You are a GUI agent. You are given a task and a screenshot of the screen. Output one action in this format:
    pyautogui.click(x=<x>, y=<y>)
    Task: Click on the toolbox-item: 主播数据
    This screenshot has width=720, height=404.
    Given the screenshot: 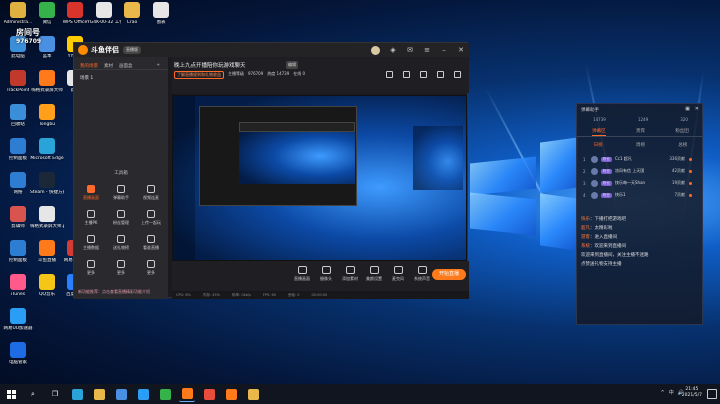 What is the action you would take?
    pyautogui.click(x=91, y=246)
    